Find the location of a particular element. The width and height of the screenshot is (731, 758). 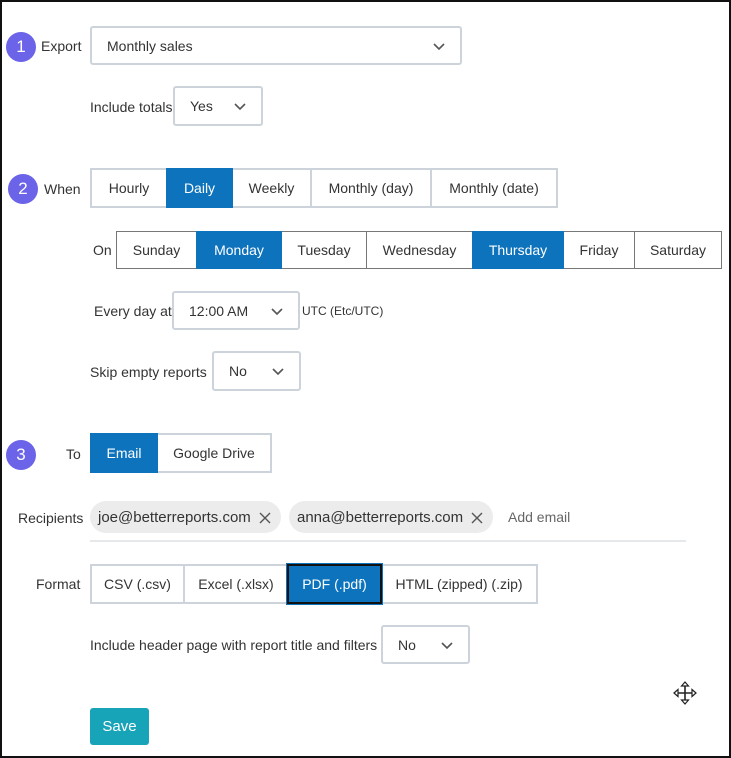

day-thursday-button: Thursday is located at coordinates (518, 250).